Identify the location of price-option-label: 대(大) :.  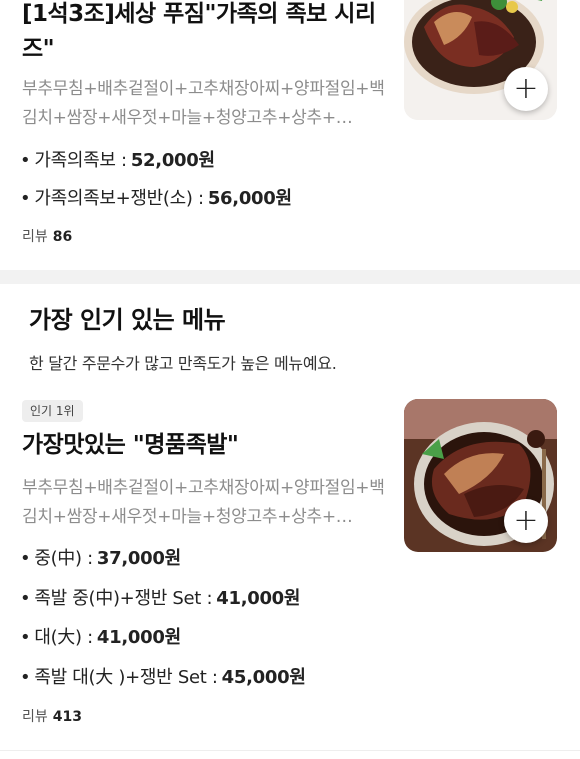
(63, 637).